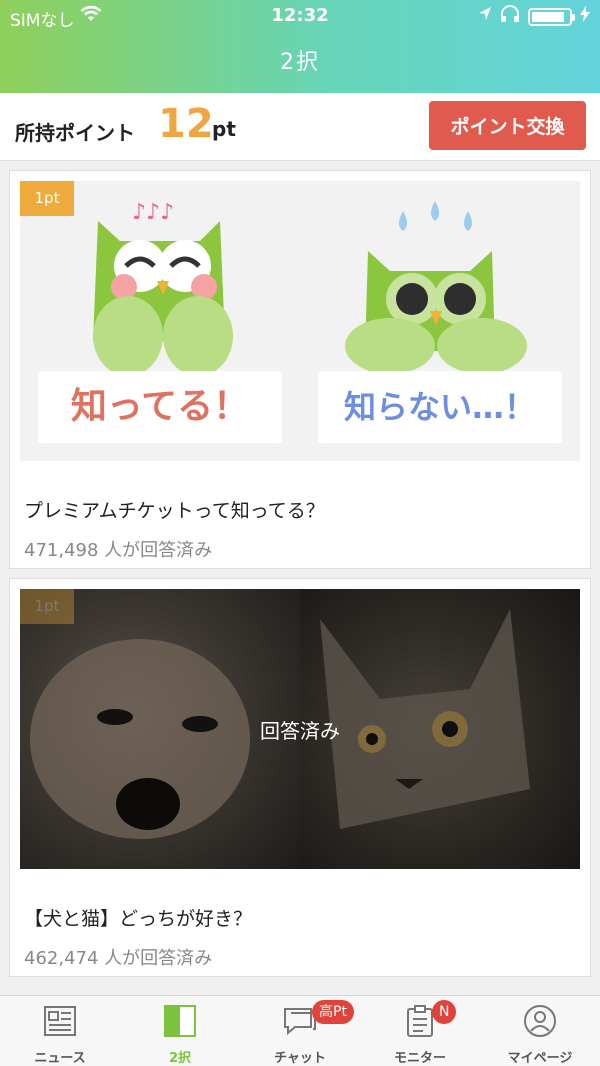  I want to click on tab-label: モニター, so click(419, 1058).